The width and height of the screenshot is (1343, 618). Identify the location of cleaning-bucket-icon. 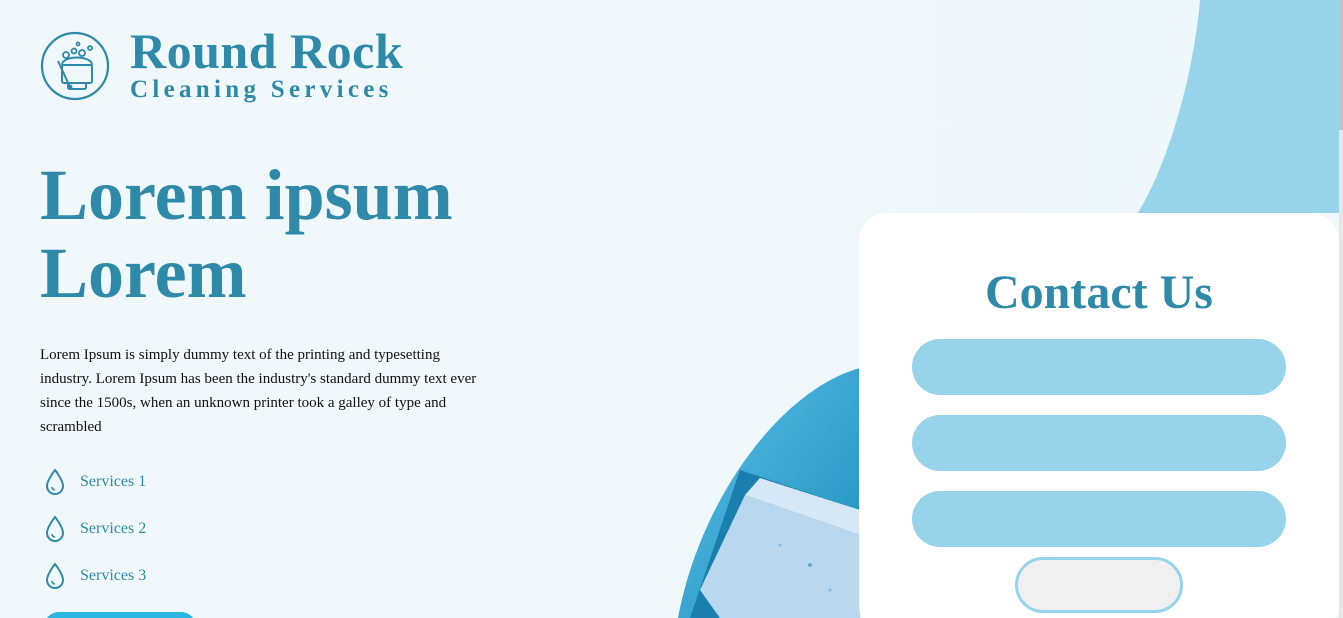
(75, 66).